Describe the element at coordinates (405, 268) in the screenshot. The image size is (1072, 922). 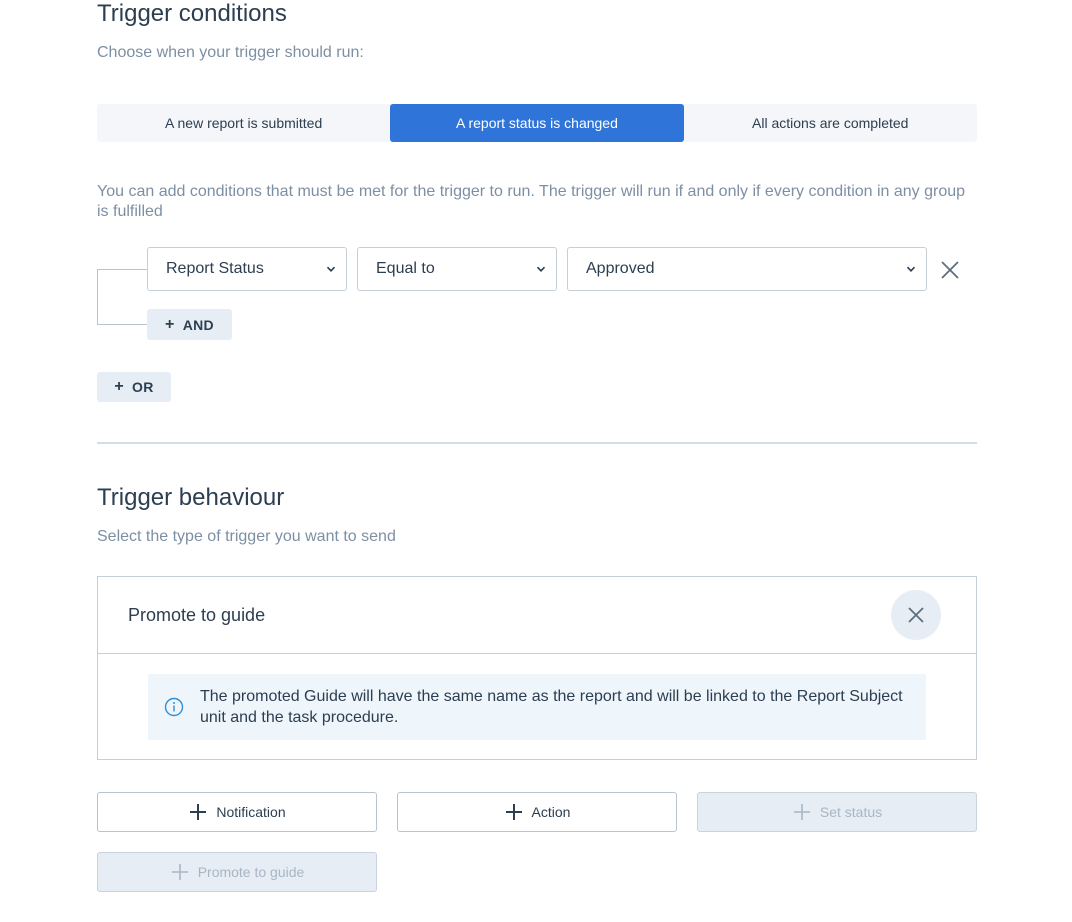
I see `condition-operator-value: Equal to` at that location.